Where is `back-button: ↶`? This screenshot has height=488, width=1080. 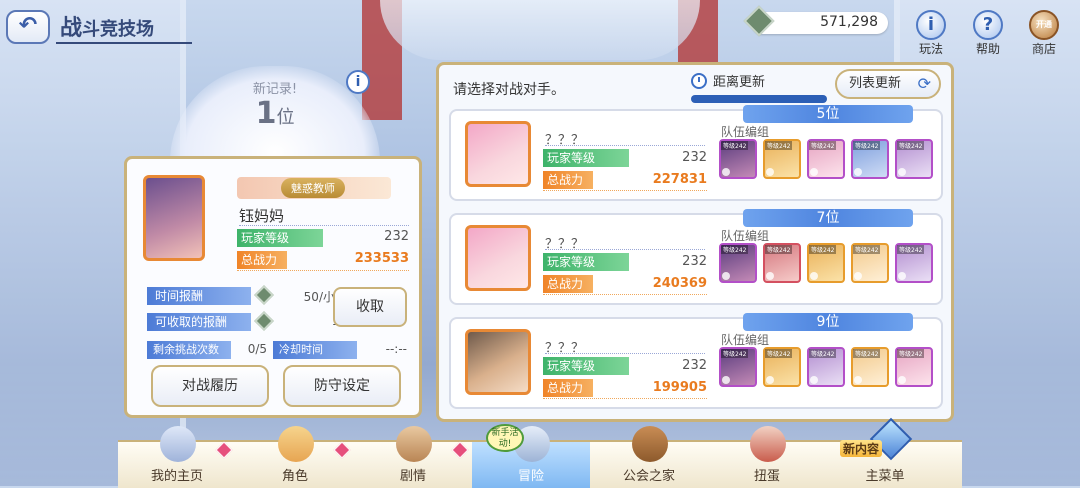
back-button: ↶ is located at coordinates (28, 27).